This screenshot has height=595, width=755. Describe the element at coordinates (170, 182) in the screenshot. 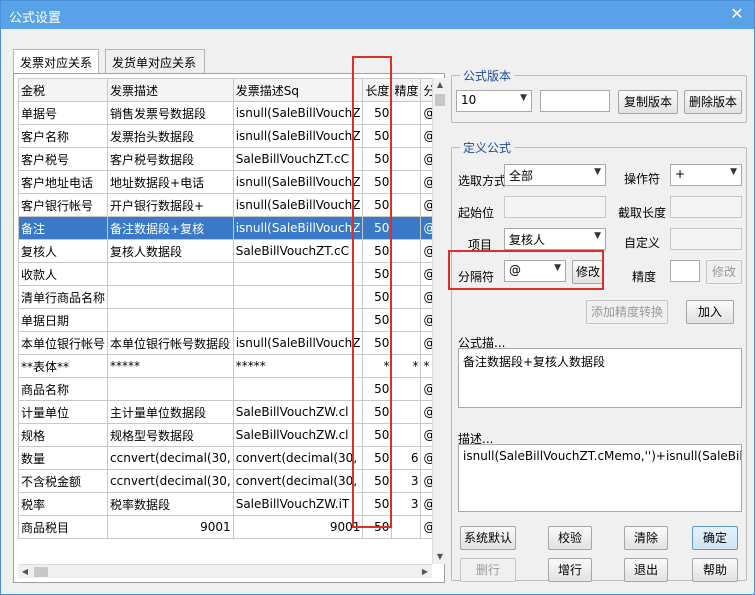

I see `table-cell: 地址数据段+电话` at that location.